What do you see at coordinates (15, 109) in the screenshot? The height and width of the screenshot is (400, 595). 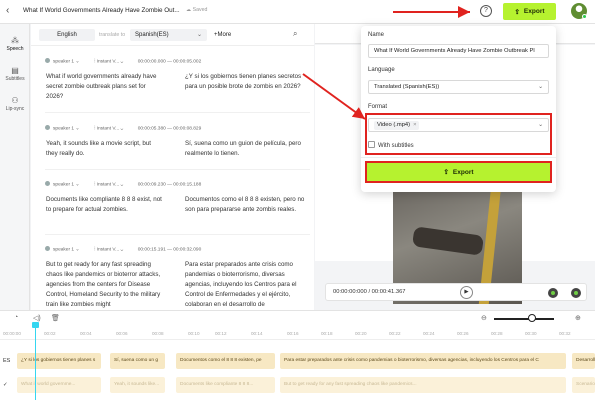 I see `rail-label-lipsync: Lip-sync` at bounding box center [15, 109].